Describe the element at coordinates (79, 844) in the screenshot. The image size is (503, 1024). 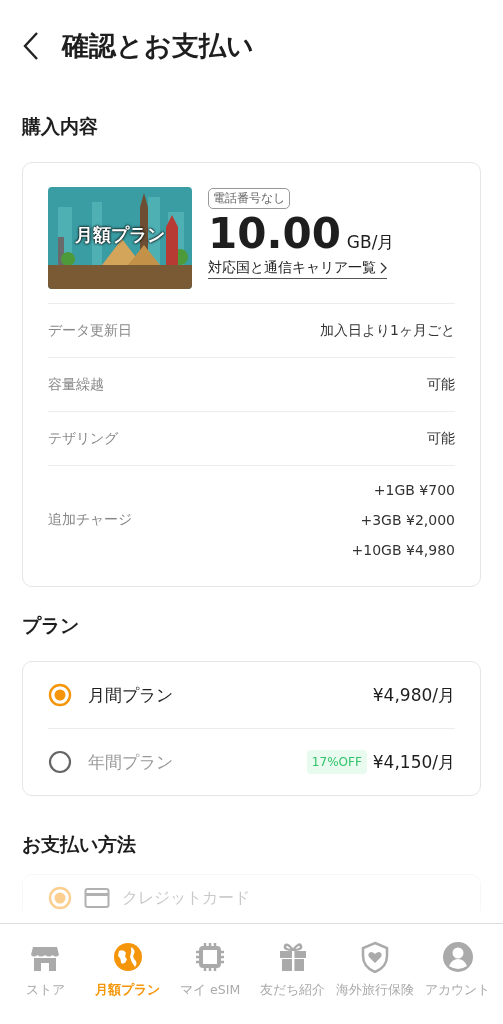
I see `section-heading: お支払い方法` at that location.